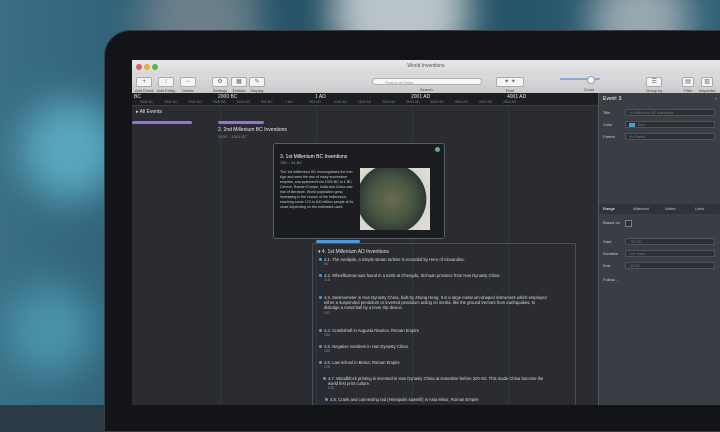 The width and height of the screenshot is (720, 432). I want to click on settings-button: ⚙ Settings, so click(220, 85).